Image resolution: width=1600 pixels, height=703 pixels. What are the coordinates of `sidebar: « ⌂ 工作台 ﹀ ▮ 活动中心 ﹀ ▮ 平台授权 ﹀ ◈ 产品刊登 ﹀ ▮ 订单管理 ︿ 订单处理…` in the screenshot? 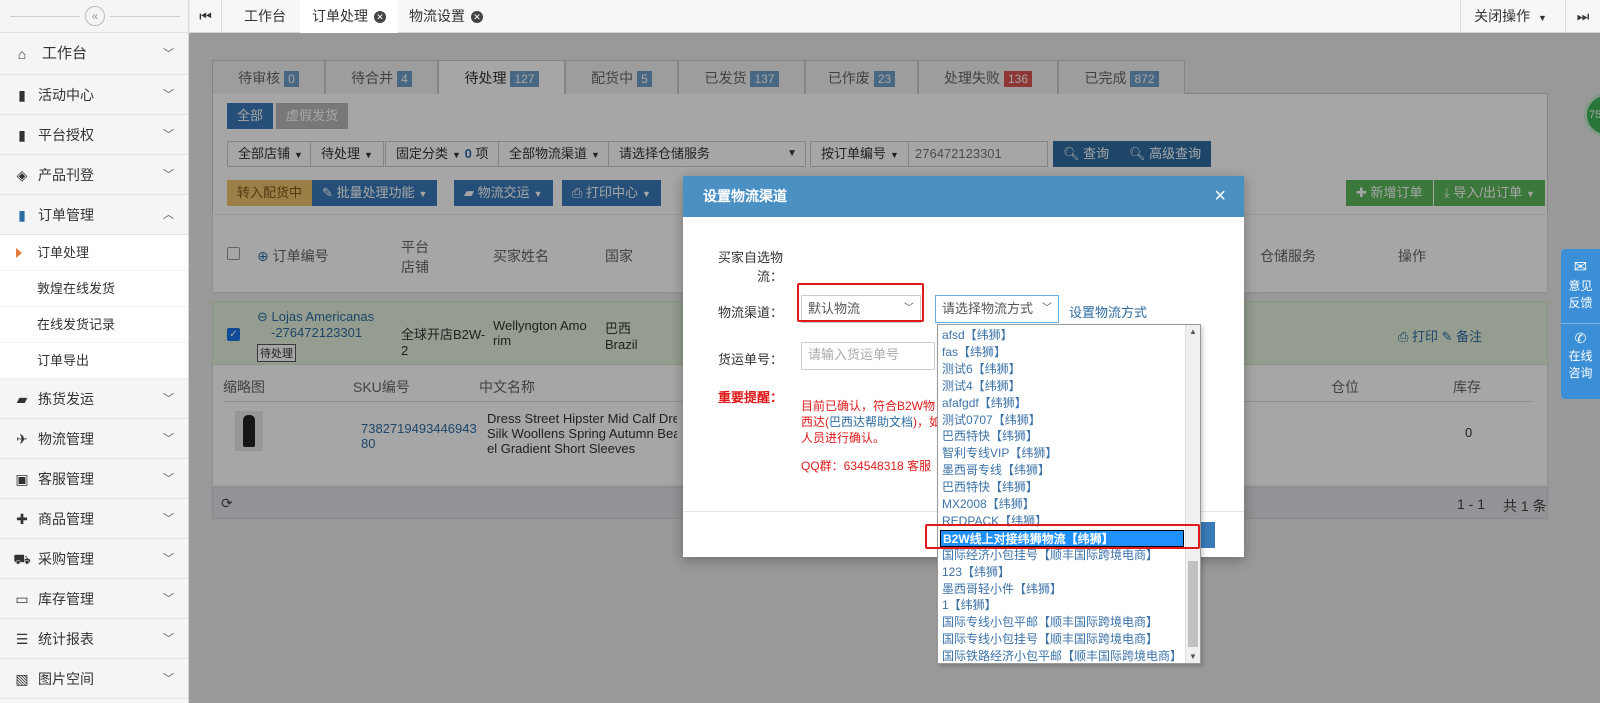 It's located at (94, 351).